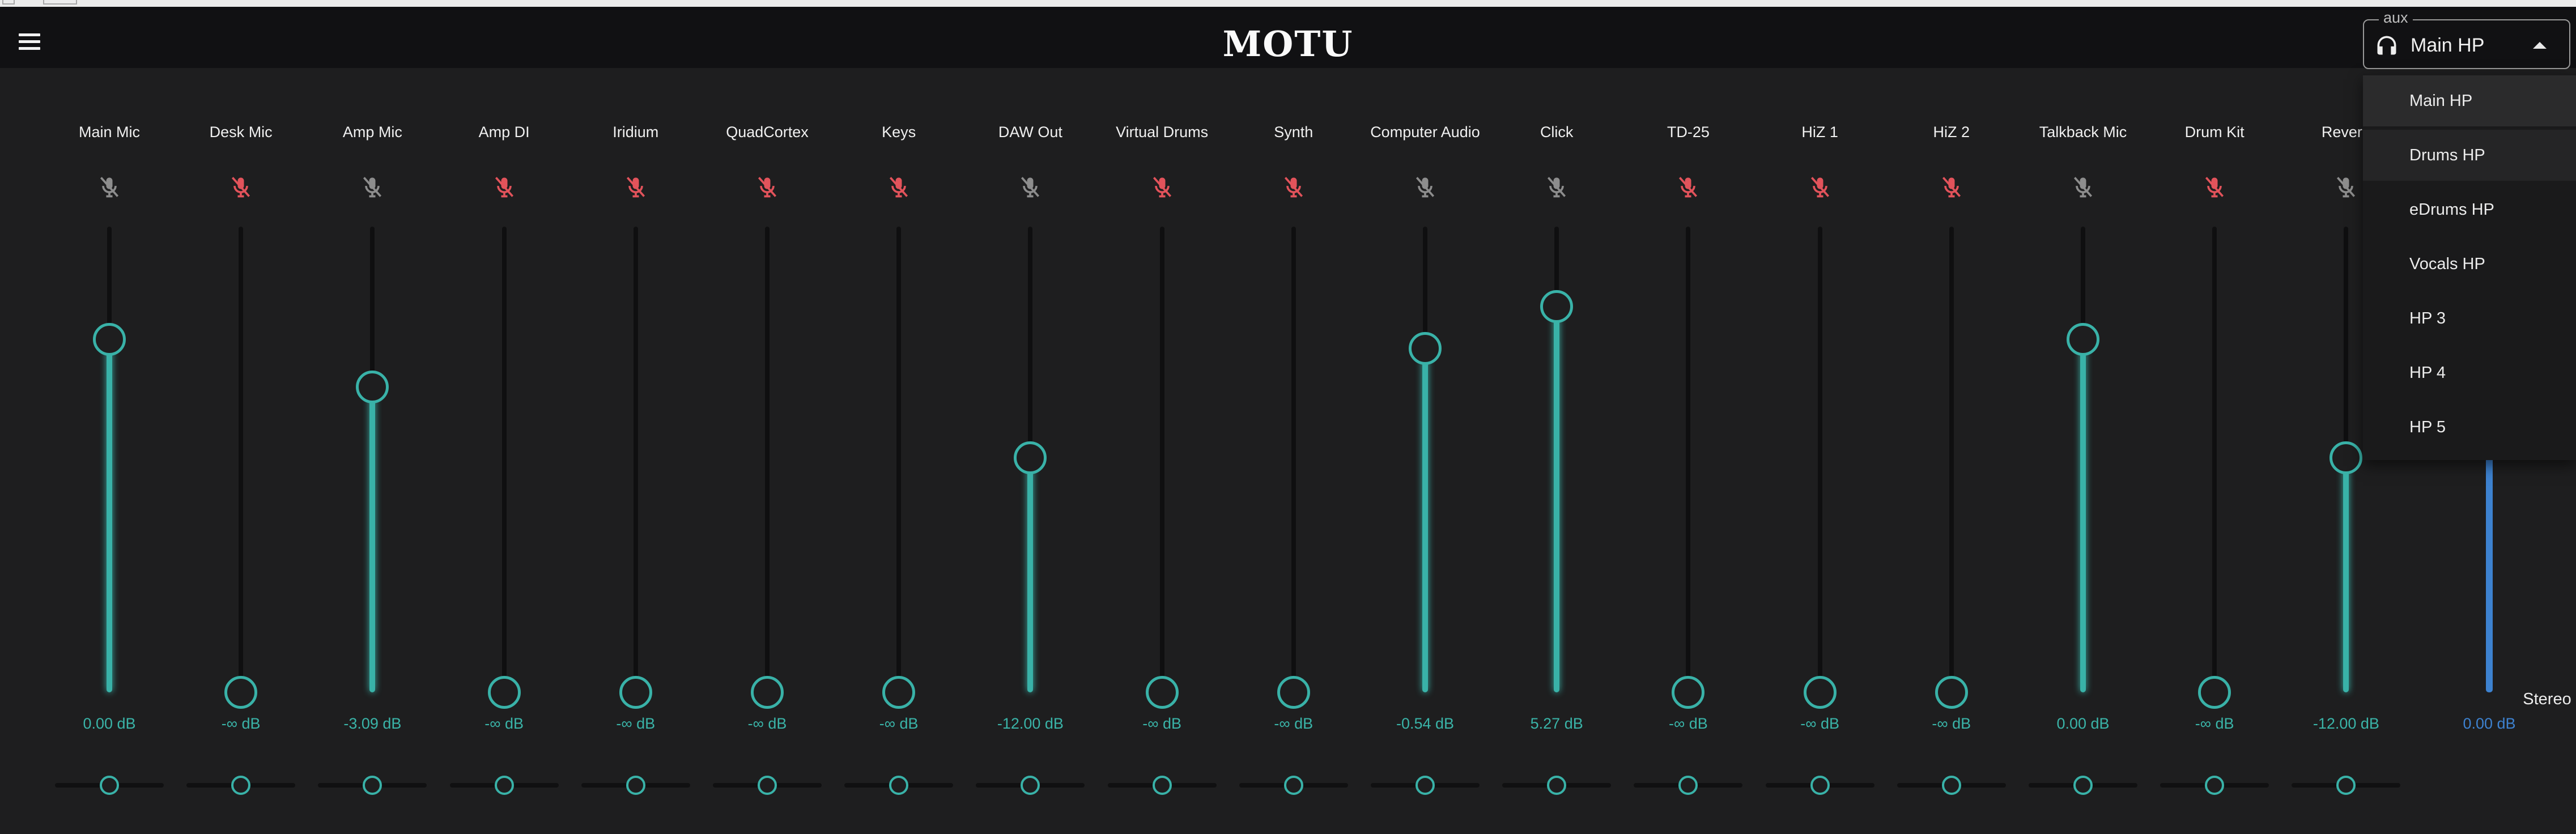  Describe the element at coordinates (2469, 209) in the screenshot. I see `aux-option: eDrums HP` at that location.